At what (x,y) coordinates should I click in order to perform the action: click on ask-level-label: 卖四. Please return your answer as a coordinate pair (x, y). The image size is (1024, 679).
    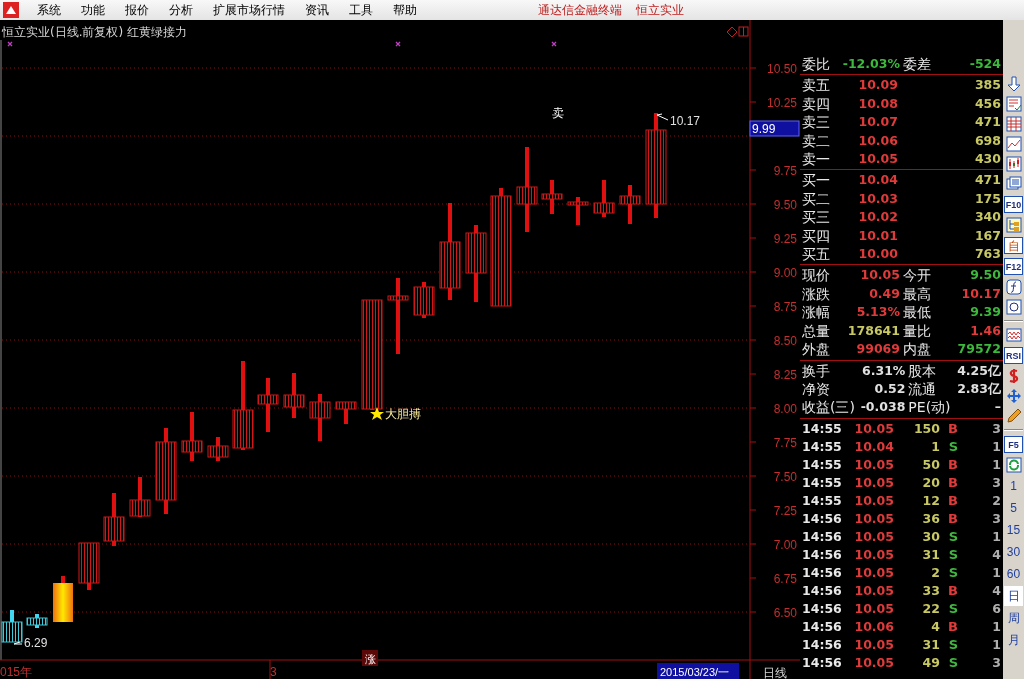
    Looking at the image, I should click on (816, 104).